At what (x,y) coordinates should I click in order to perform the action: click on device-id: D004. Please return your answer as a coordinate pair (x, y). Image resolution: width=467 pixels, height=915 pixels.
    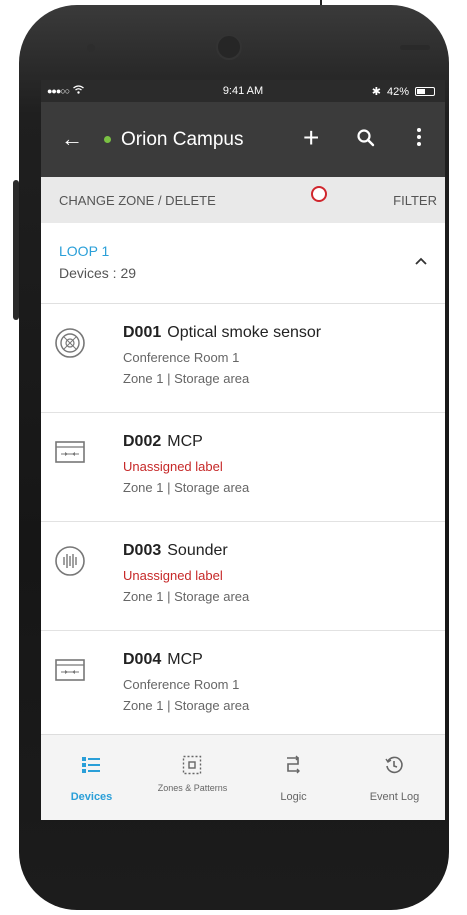
    Looking at the image, I should click on (142, 659).